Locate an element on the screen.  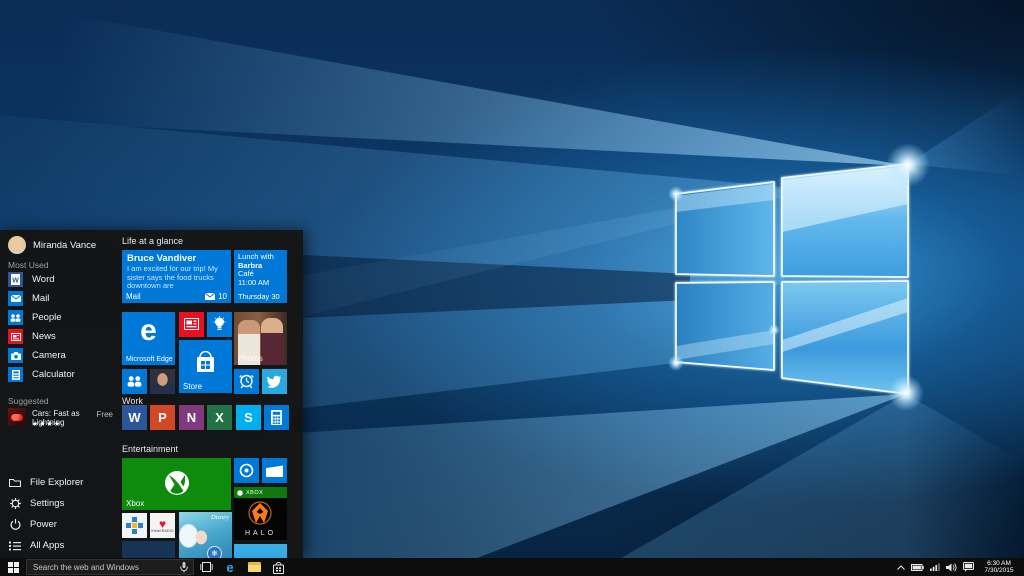
taskbar-search-box is located at coordinates (110, 567).